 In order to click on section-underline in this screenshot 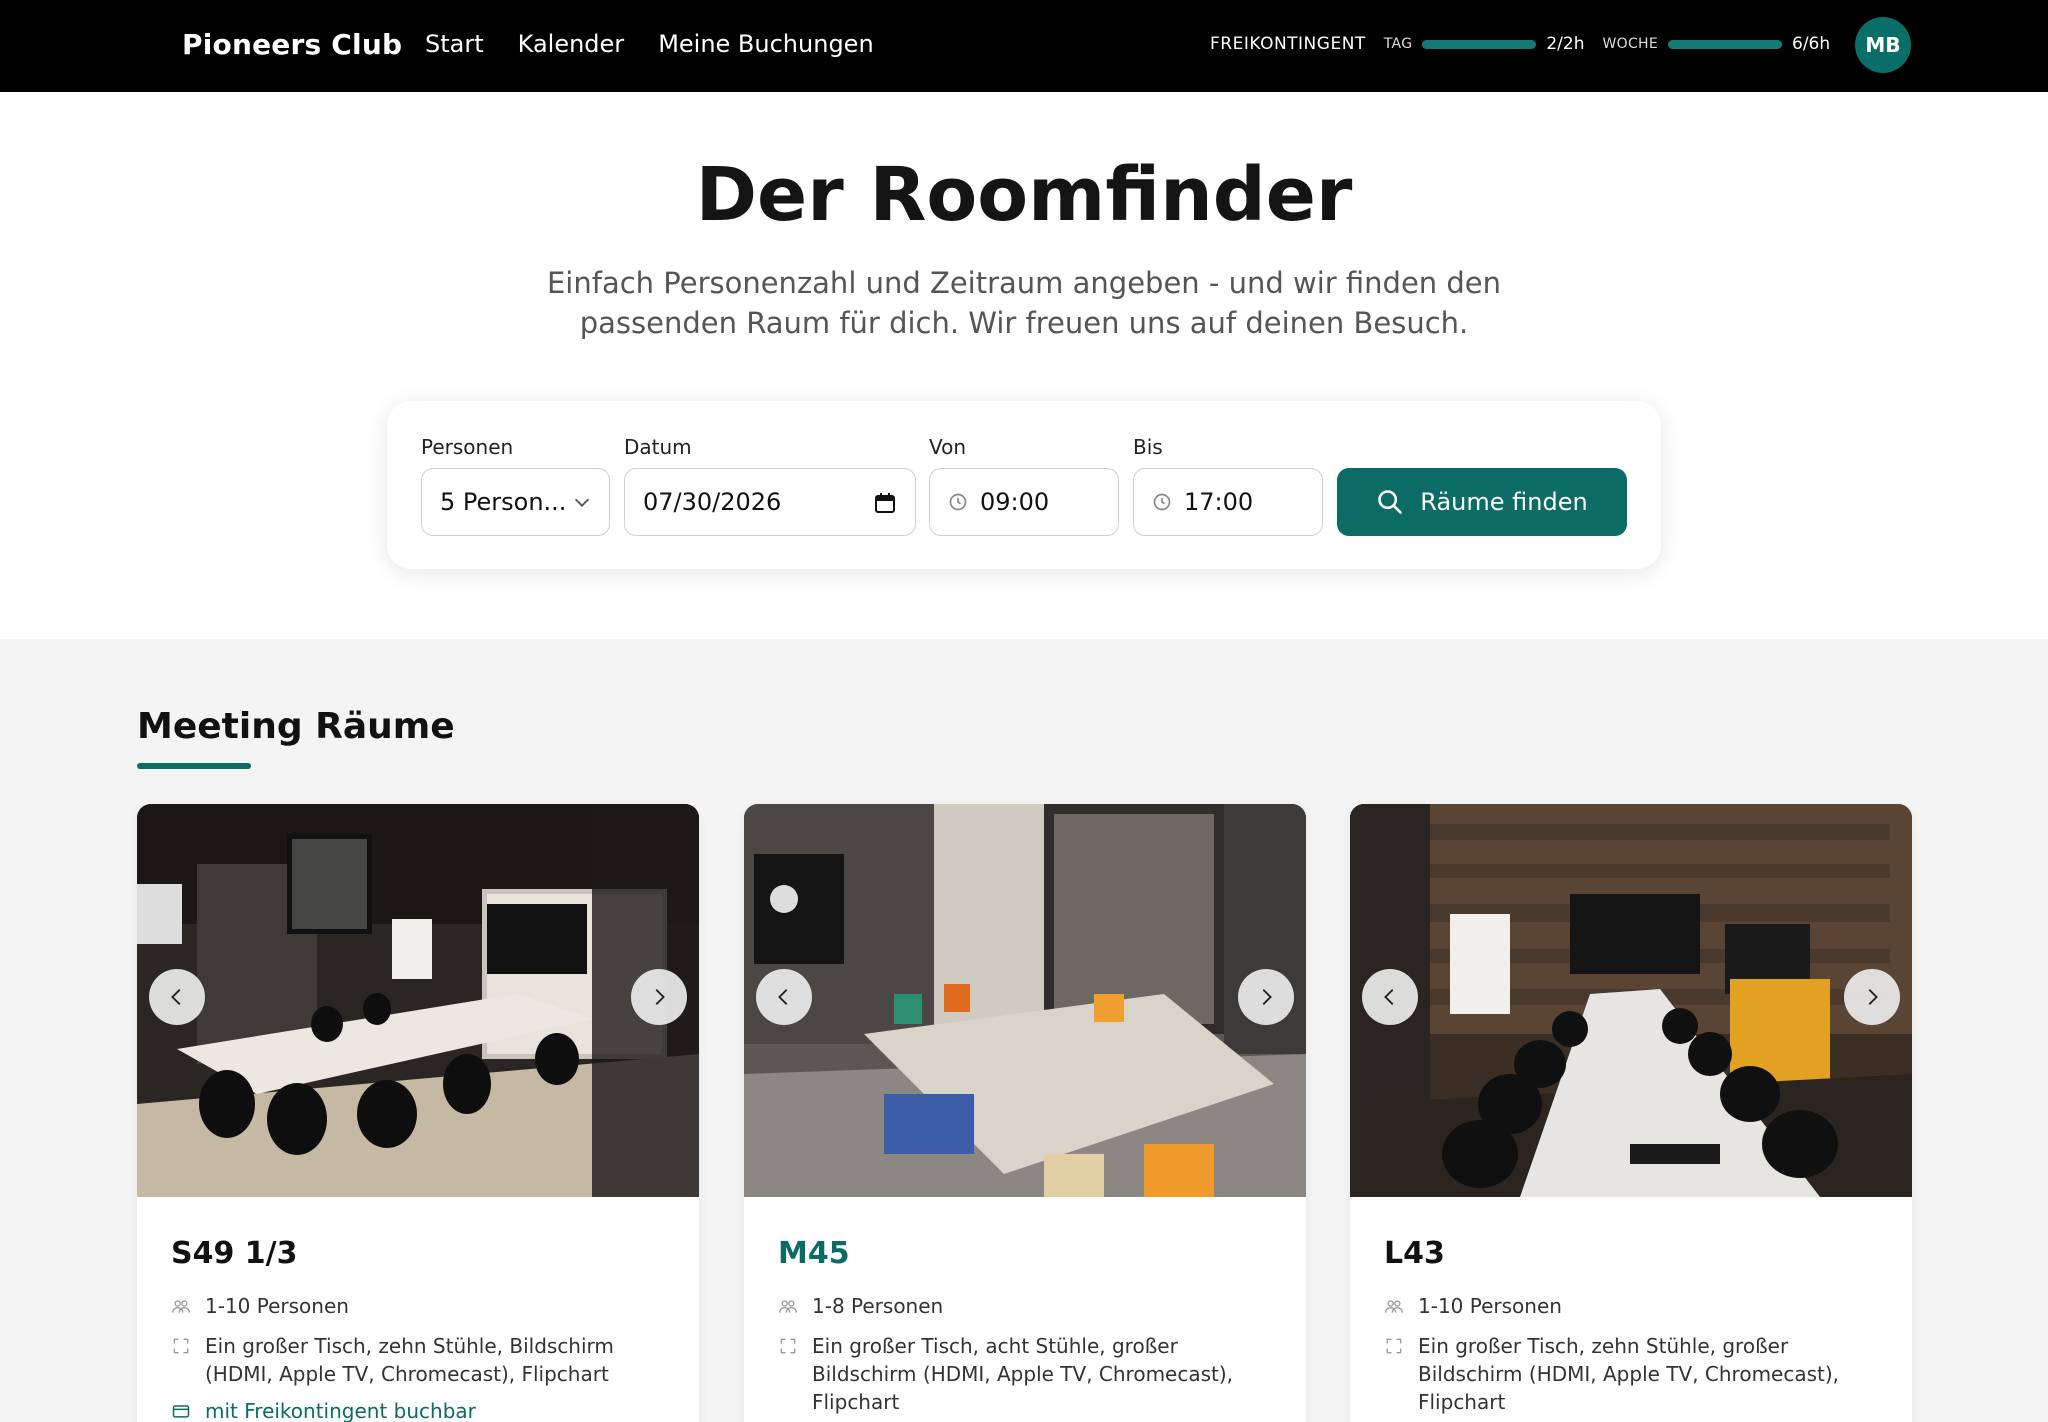, I will do `click(194, 766)`.